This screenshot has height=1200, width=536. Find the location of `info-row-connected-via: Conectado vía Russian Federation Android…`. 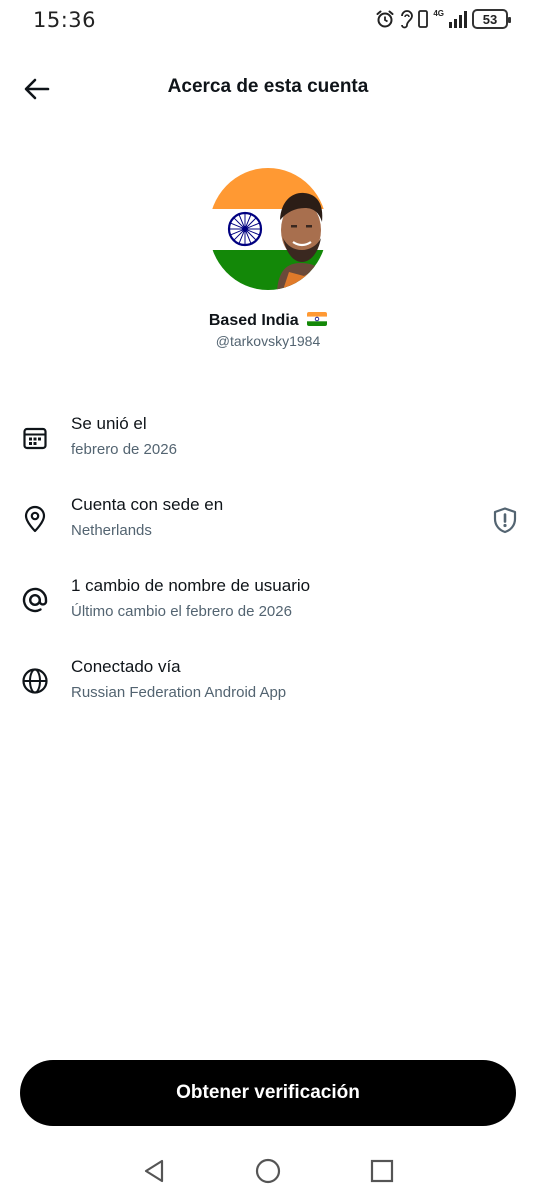

info-row-connected-via: Conectado vía Russian Federation Android… is located at coordinates (268, 687).